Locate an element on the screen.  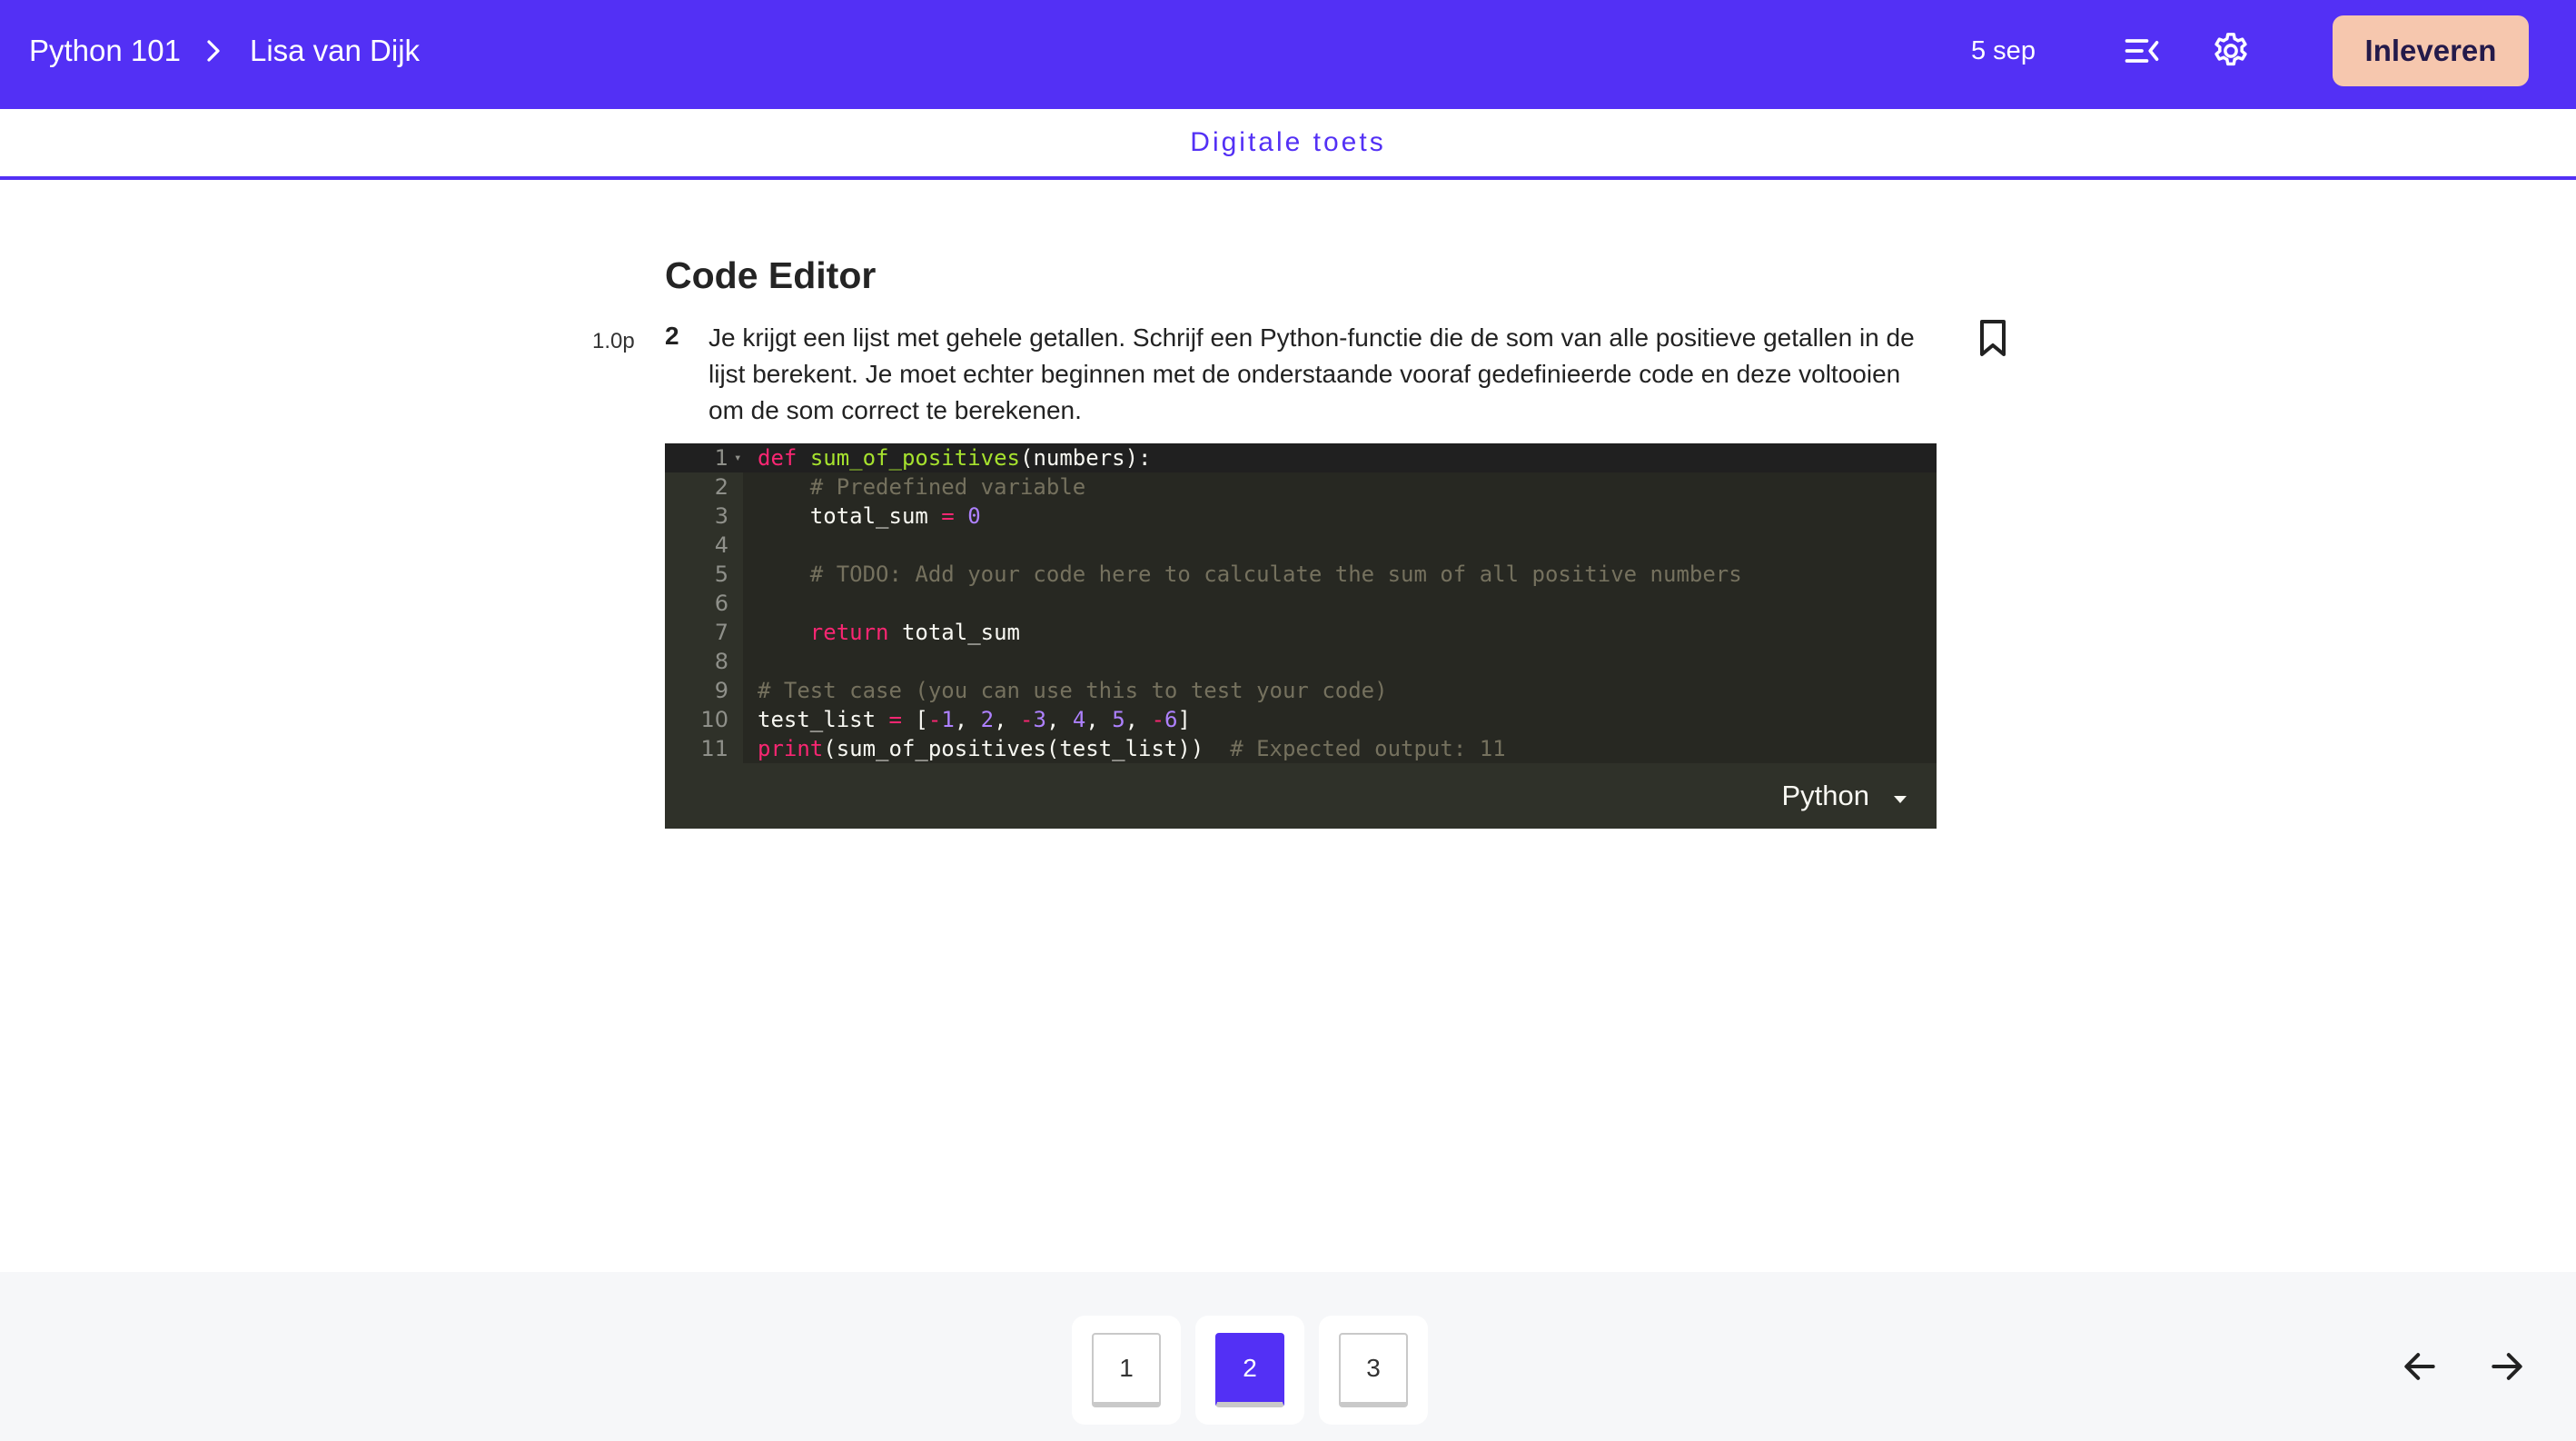
gear-icon is located at coordinates (2230, 50).